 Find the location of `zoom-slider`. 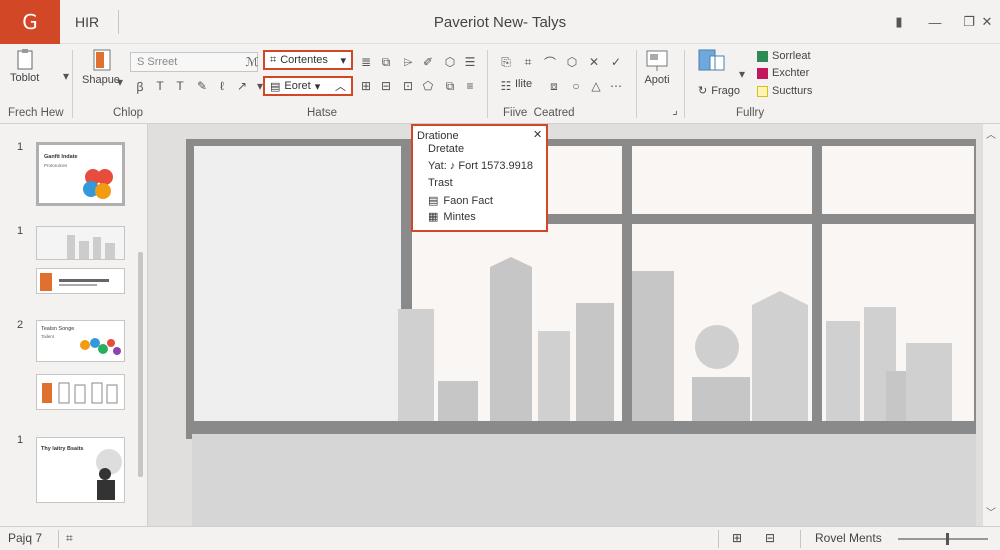

zoom-slider is located at coordinates (943, 539).